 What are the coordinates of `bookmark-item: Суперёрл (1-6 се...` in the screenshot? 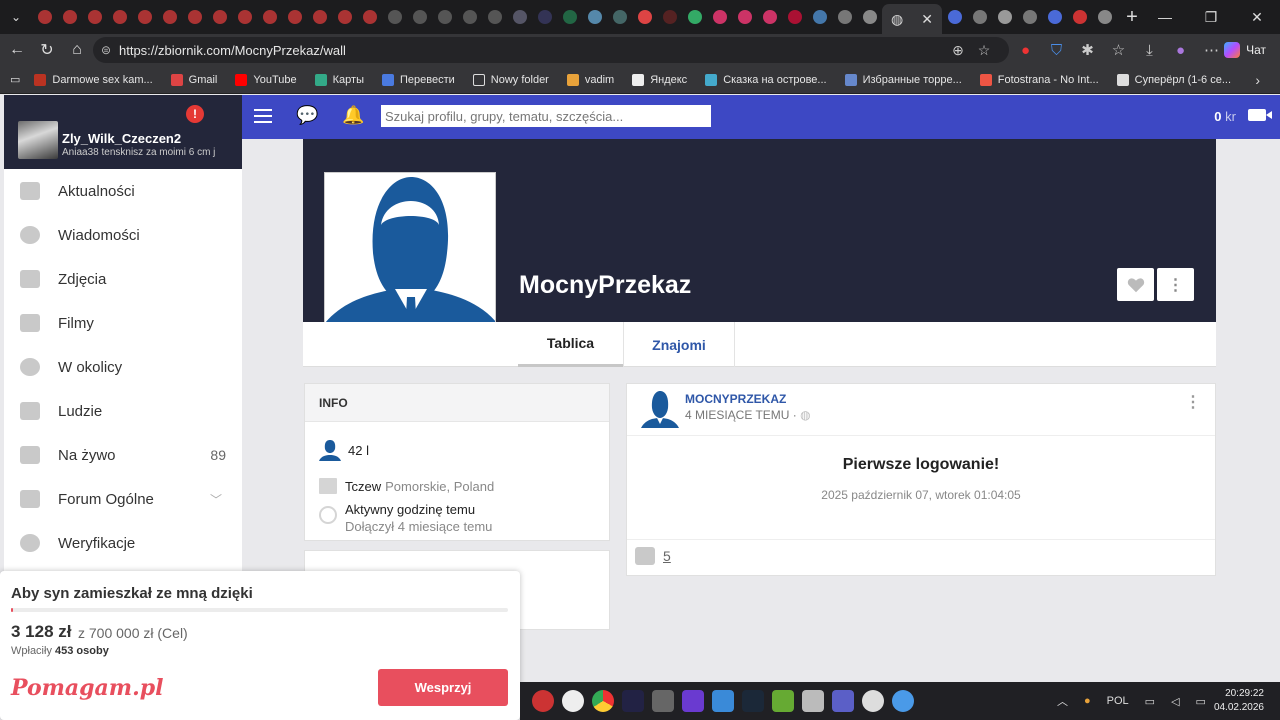 It's located at (1173, 79).